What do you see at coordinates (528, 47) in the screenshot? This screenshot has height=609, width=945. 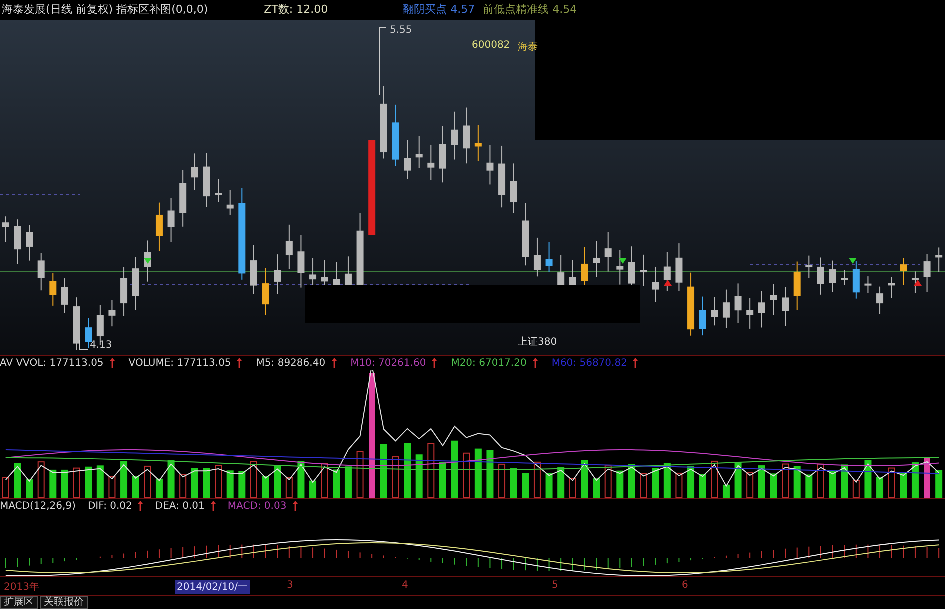 I see `stock-name: 海泰` at bounding box center [528, 47].